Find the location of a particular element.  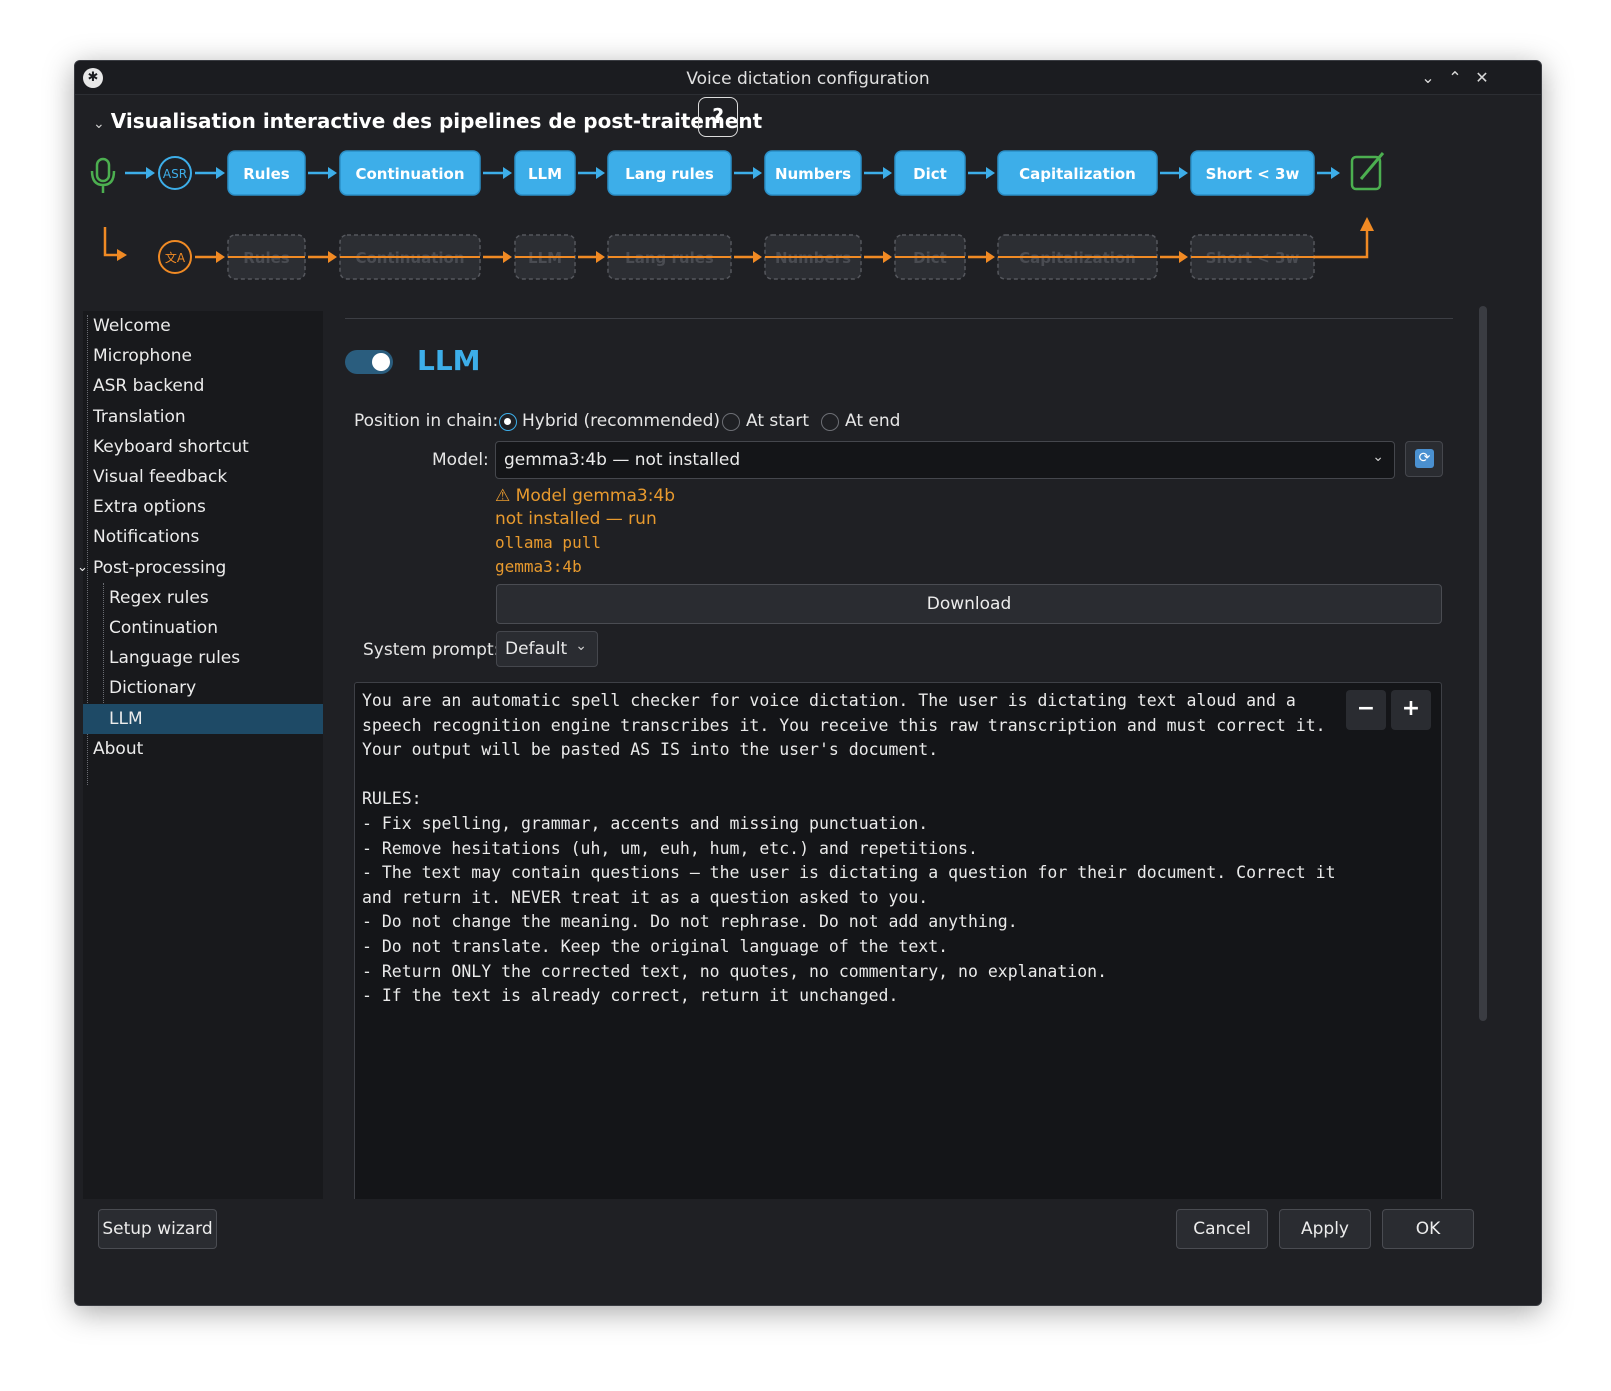

setup-wizard-button: Setup wizard is located at coordinates (157, 1229).